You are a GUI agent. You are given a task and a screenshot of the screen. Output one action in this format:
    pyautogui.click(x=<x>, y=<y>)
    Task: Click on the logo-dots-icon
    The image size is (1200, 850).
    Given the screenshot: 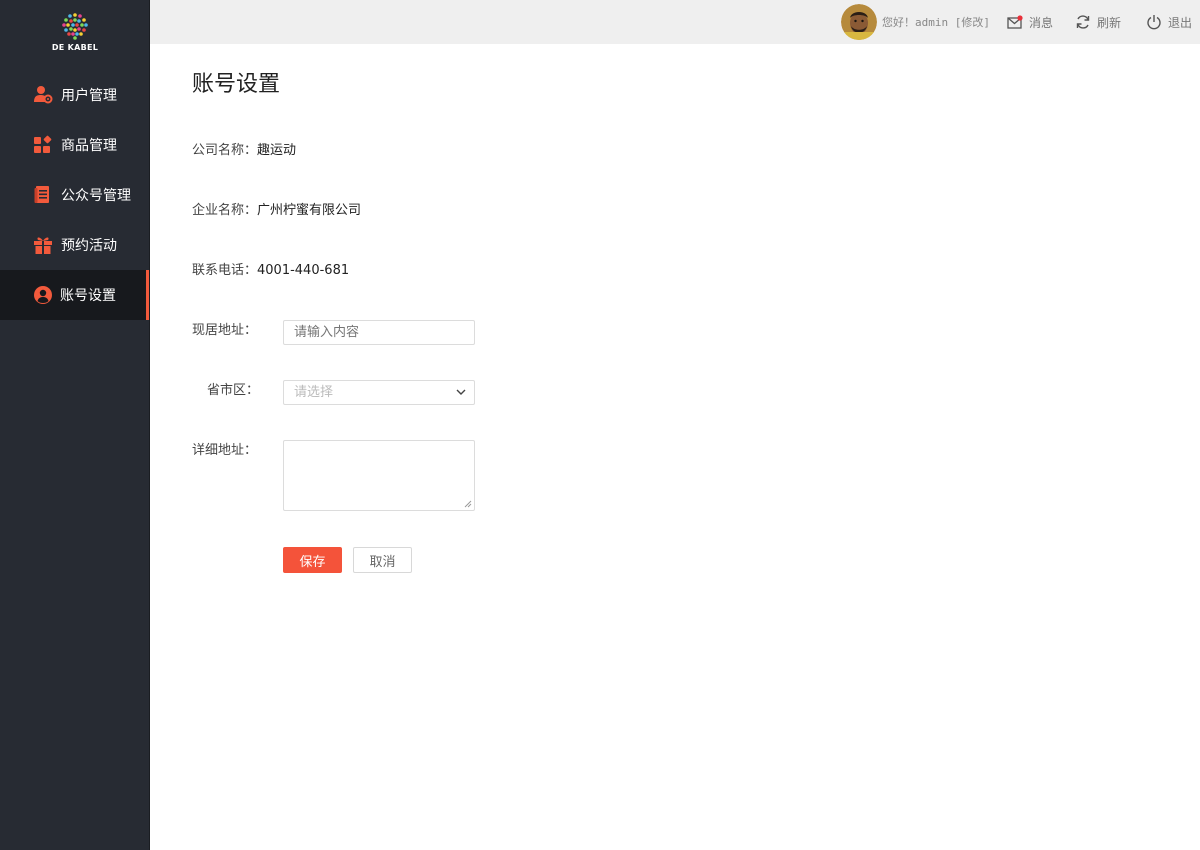 What is the action you would take?
    pyautogui.click(x=75, y=26)
    